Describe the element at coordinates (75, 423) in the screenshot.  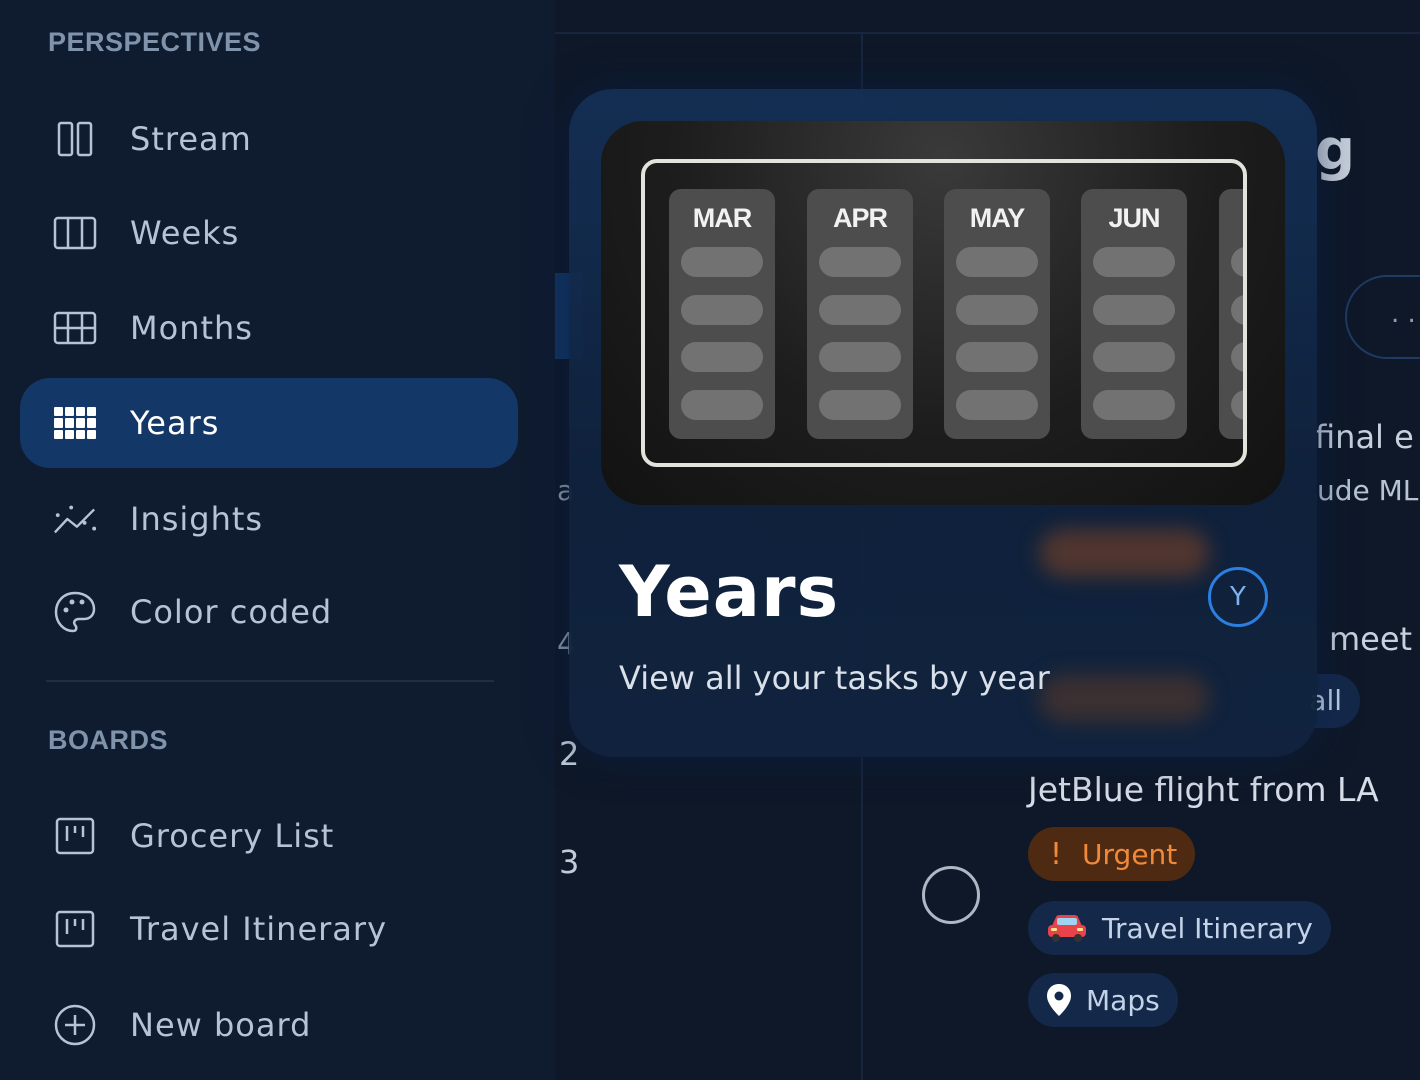
I see `years-icon` at that location.